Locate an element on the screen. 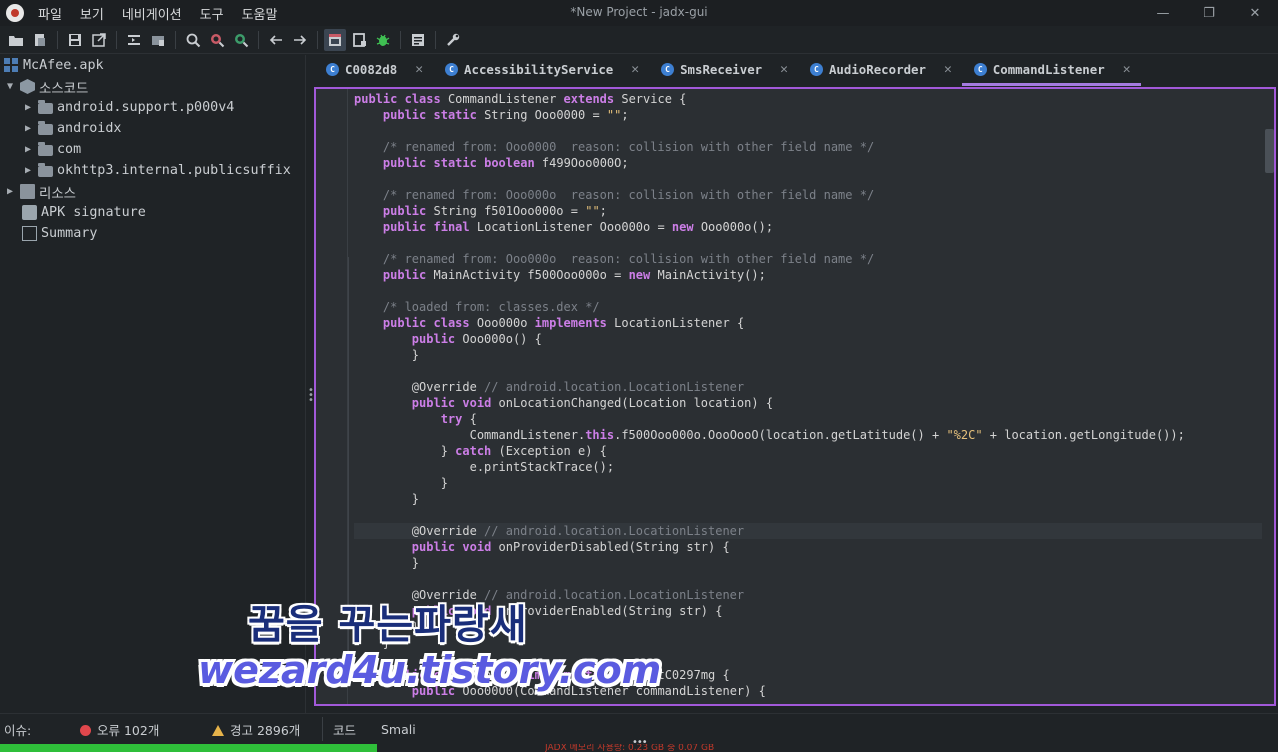 The width and height of the screenshot is (1278, 752). memory-progress-fill is located at coordinates (188, 748).